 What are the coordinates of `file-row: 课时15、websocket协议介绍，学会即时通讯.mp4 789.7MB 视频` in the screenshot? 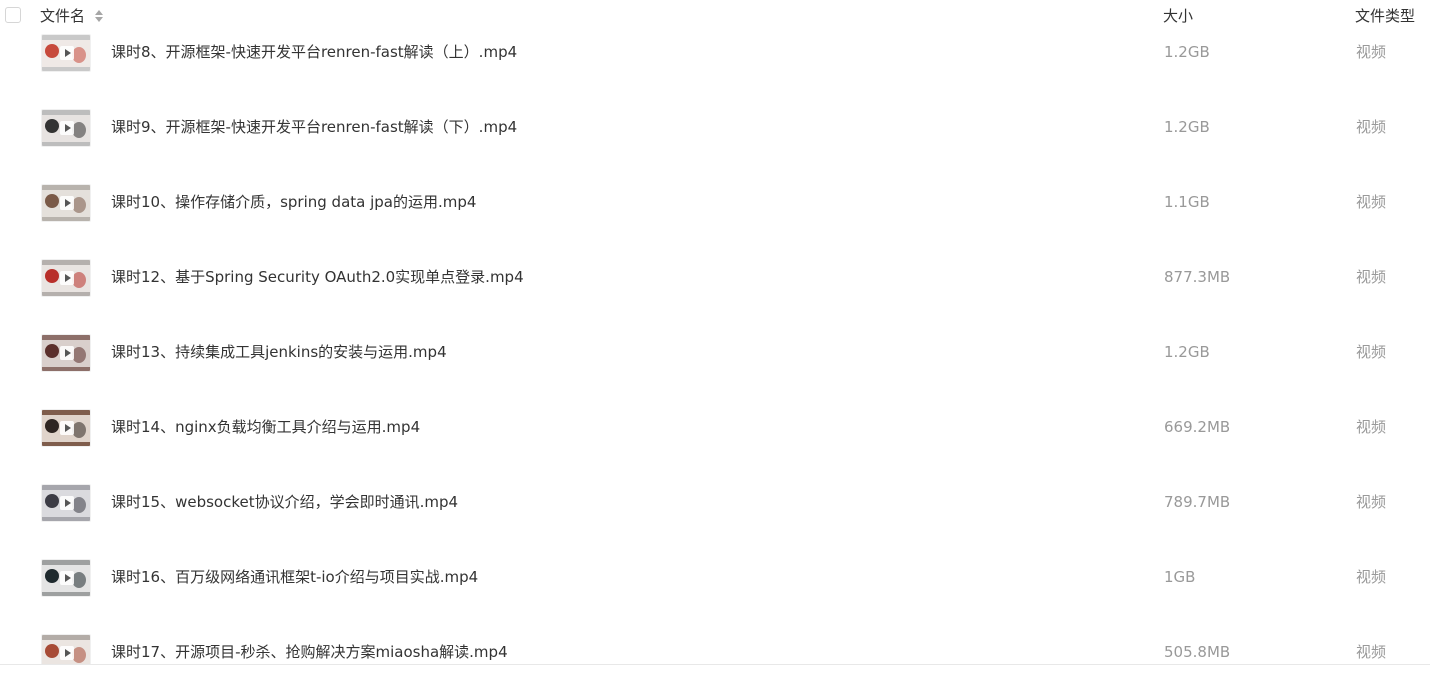 It's located at (715, 502).